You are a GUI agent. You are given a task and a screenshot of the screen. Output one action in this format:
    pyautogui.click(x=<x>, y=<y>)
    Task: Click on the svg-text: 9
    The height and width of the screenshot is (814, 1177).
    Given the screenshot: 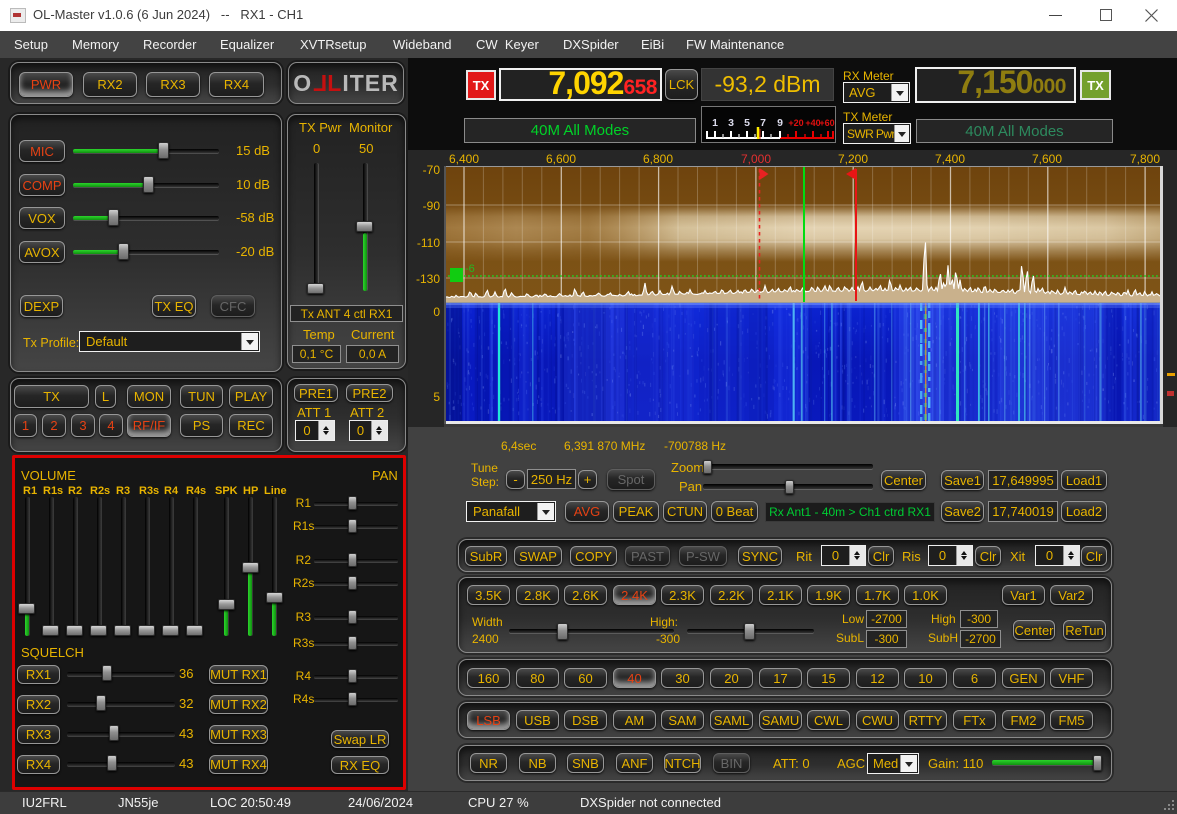 What is the action you would take?
    pyautogui.click(x=780, y=123)
    